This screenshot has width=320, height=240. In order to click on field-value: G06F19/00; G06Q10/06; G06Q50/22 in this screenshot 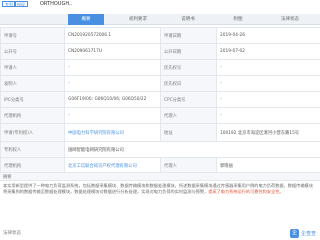, I will do `click(112, 99)`.